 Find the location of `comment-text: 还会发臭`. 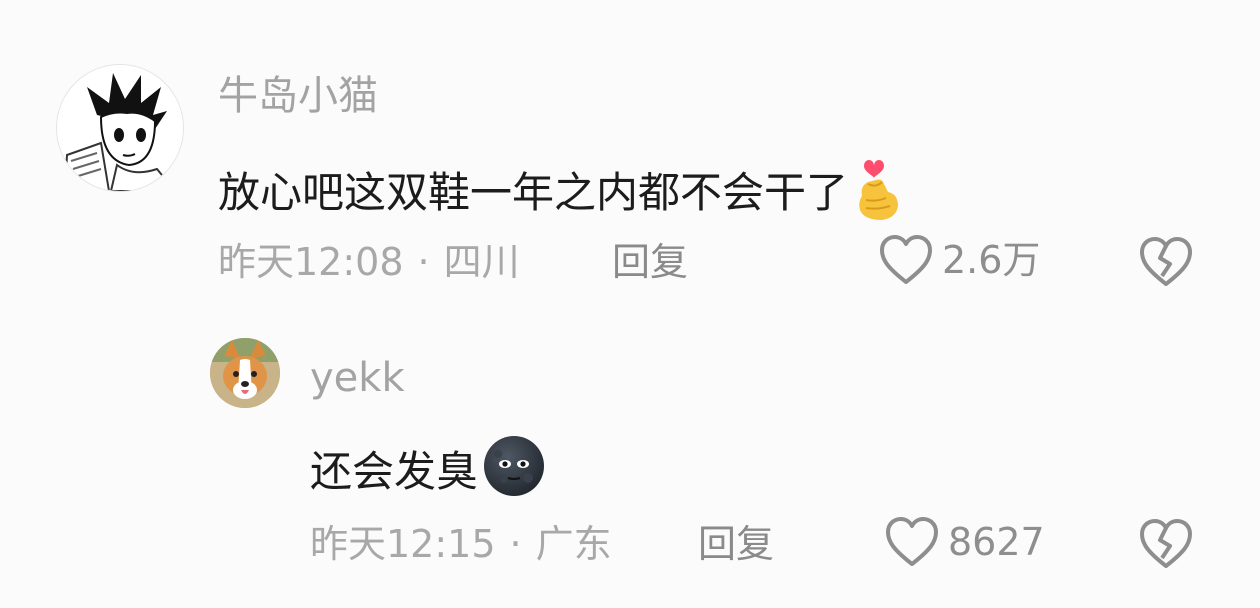

comment-text: 还会发臭 is located at coordinates (428, 472).